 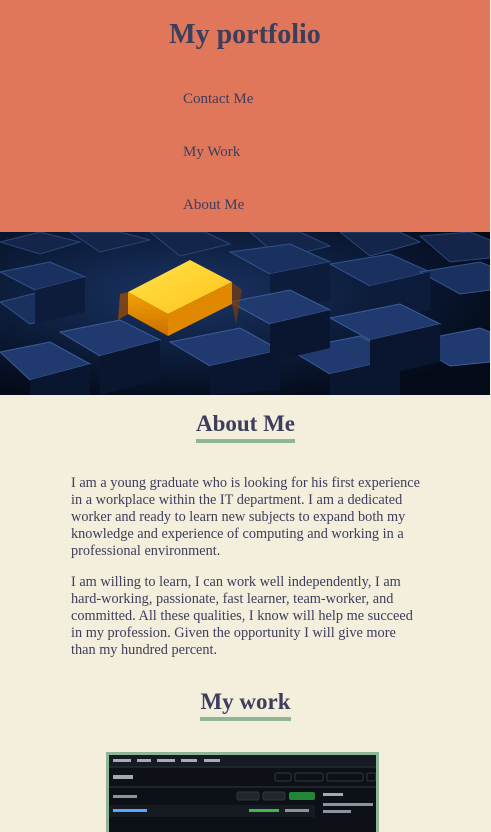 I want to click on nav-about-me: About Me, so click(x=213, y=205).